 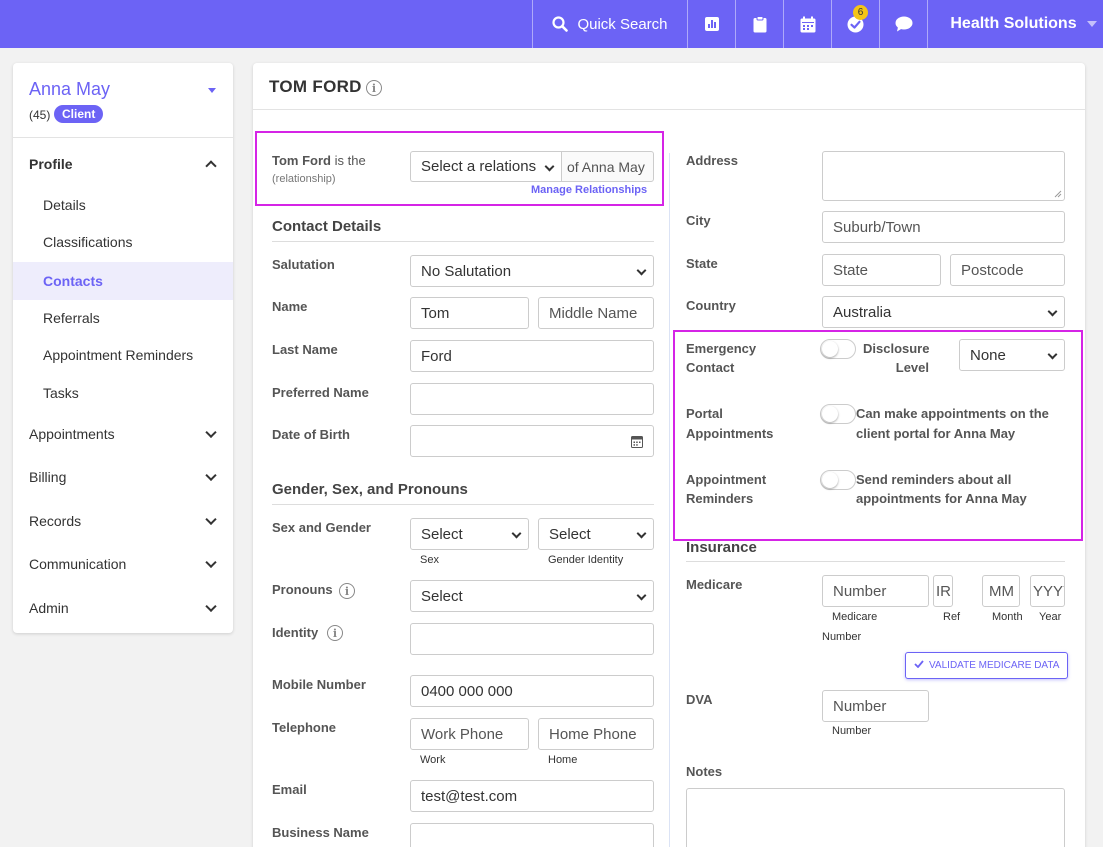 What do you see at coordinates (289, 789) in the screenshot?
I see `email-label: Email` at bounding box center [289, 789].